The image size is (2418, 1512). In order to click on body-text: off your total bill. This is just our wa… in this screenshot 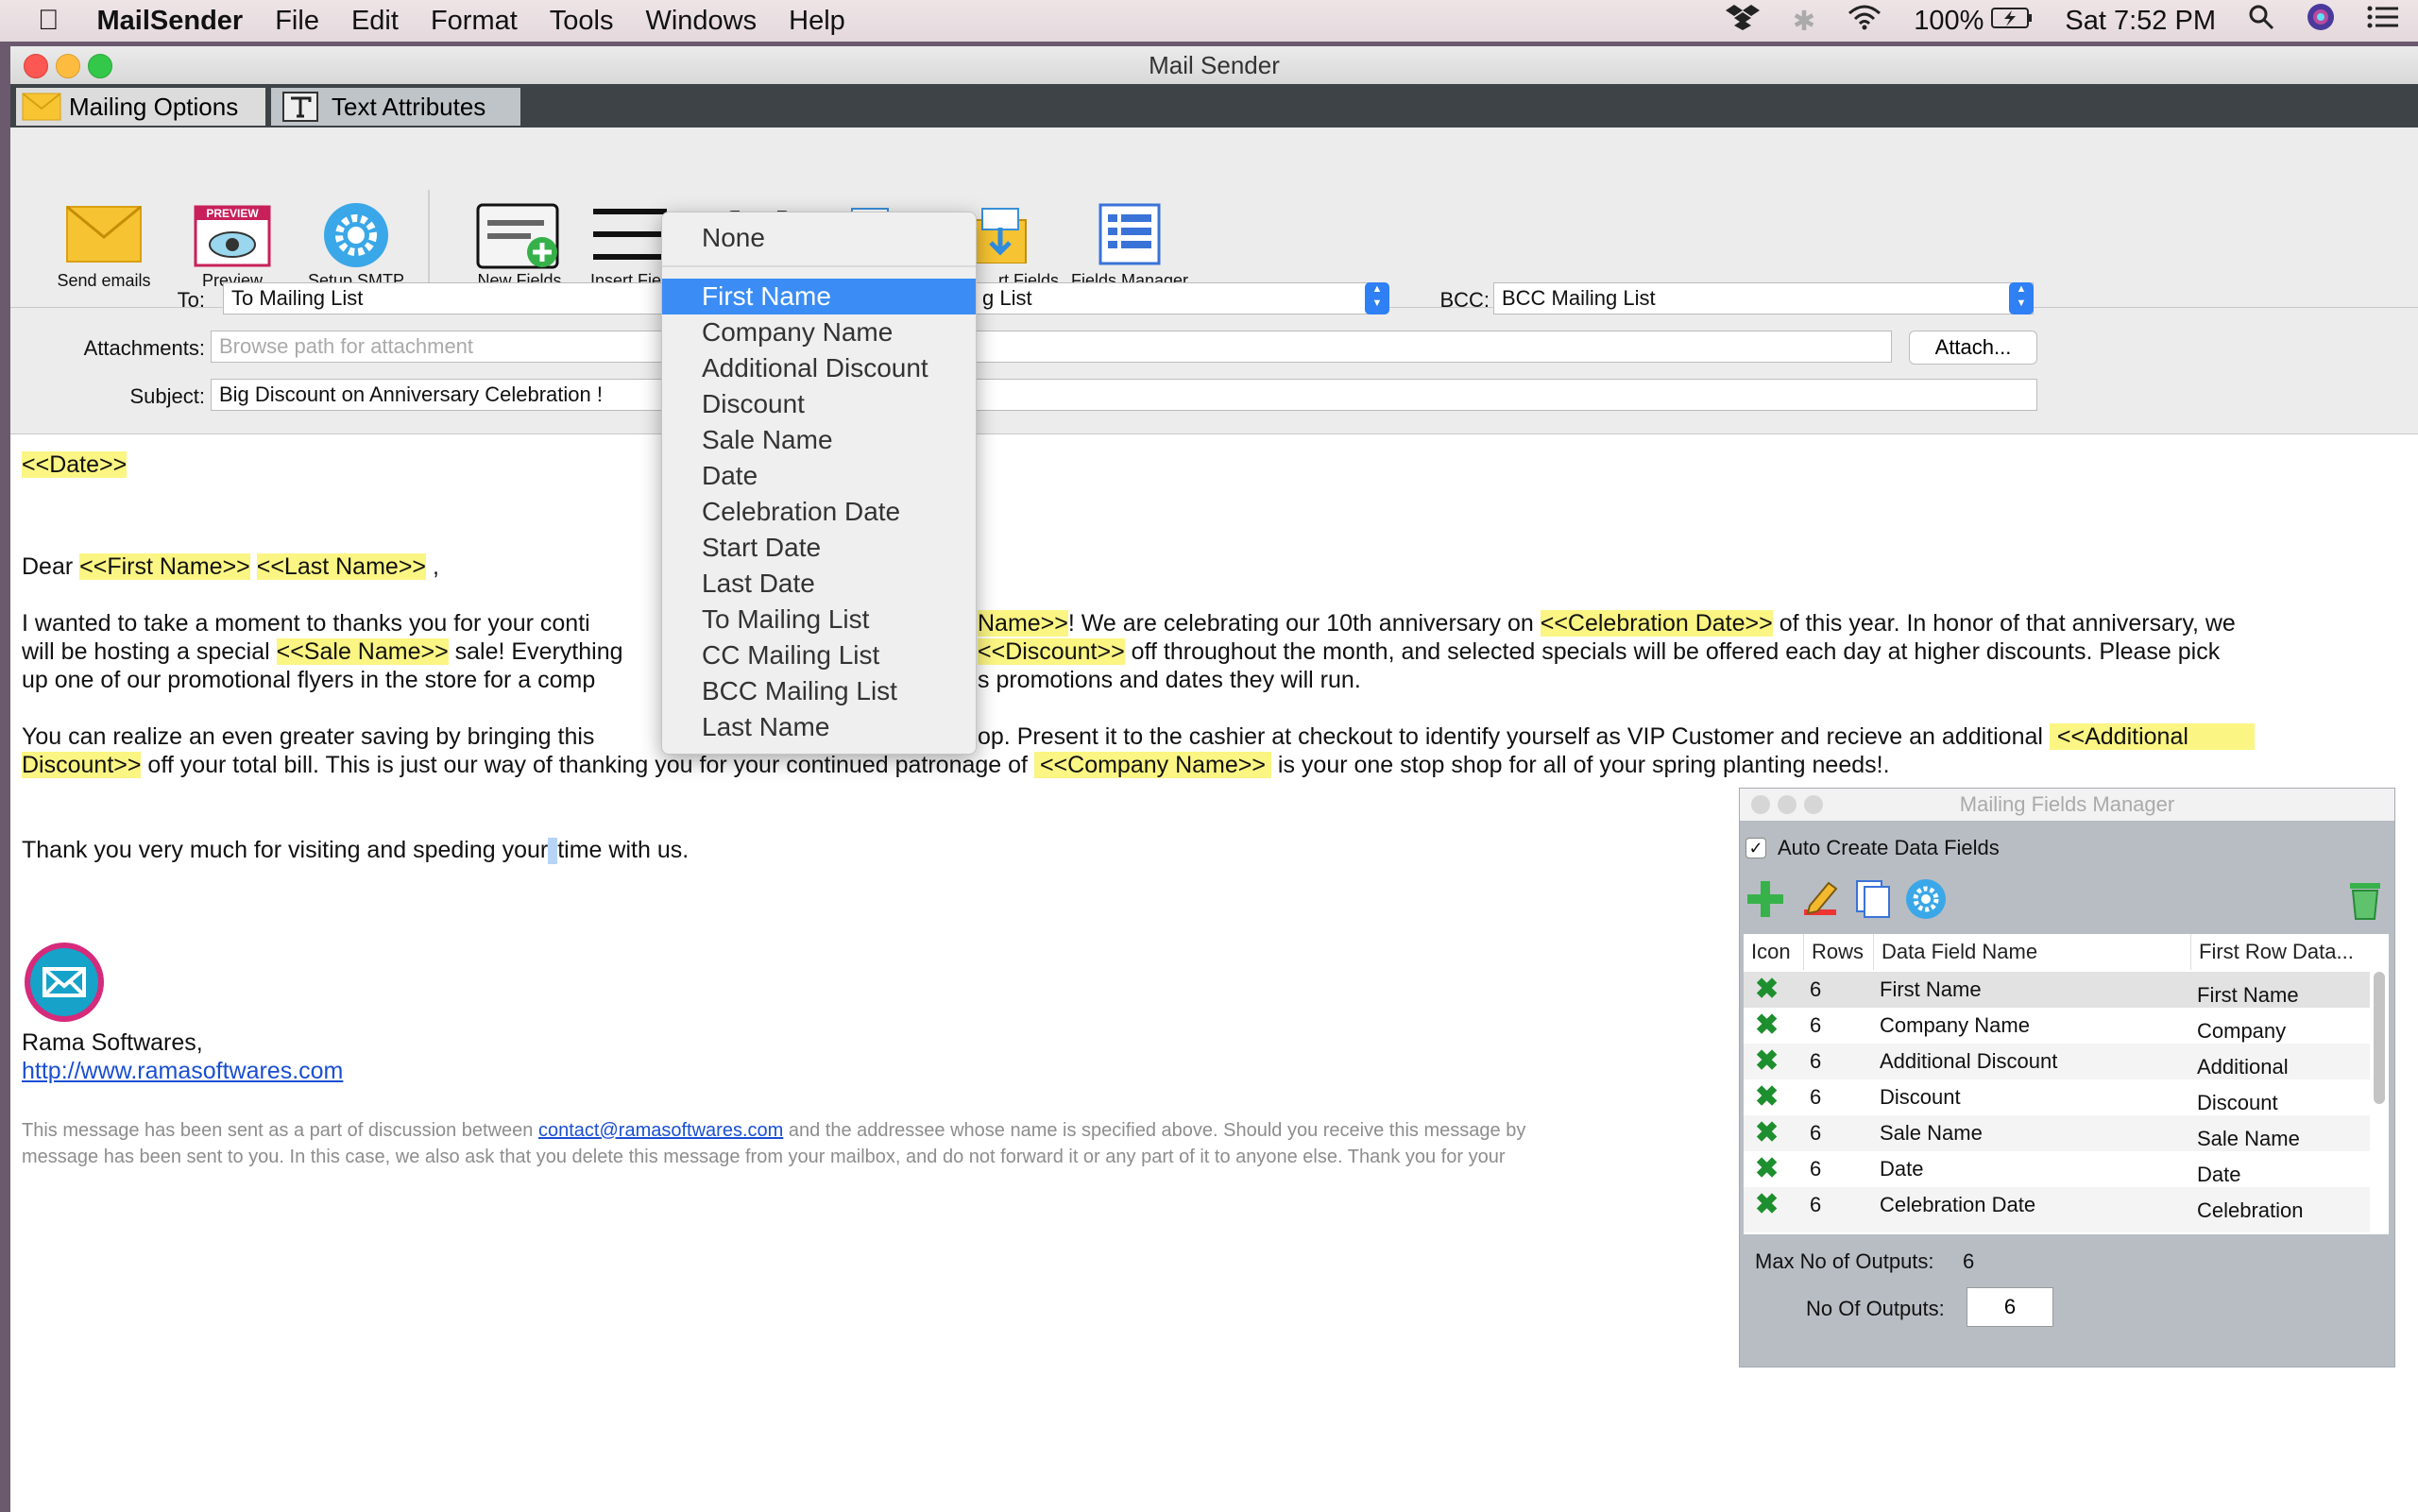, I will do `click(587, 765)`.